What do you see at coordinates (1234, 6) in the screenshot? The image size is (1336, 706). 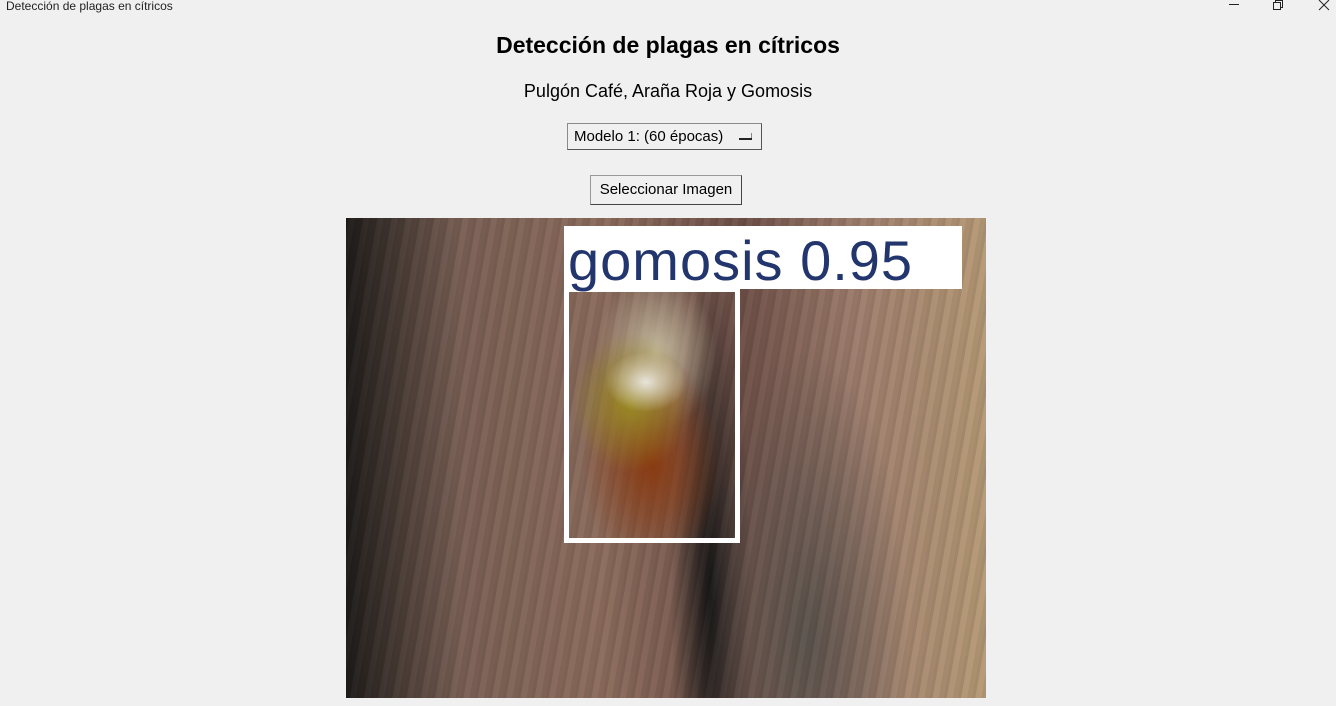 I see `minimize-icon` at bounding box center [1234, 6].